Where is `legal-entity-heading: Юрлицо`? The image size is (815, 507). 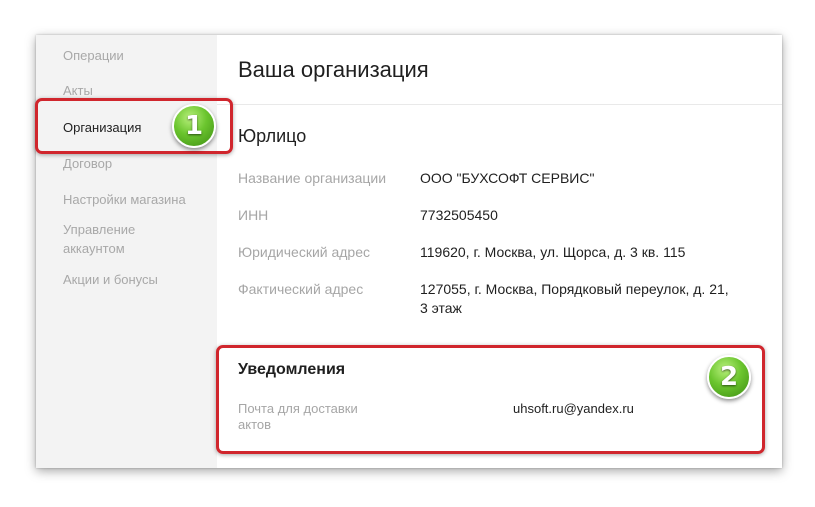 legal-entity-heading: Юрлицо is located at coordinates (272, 136).